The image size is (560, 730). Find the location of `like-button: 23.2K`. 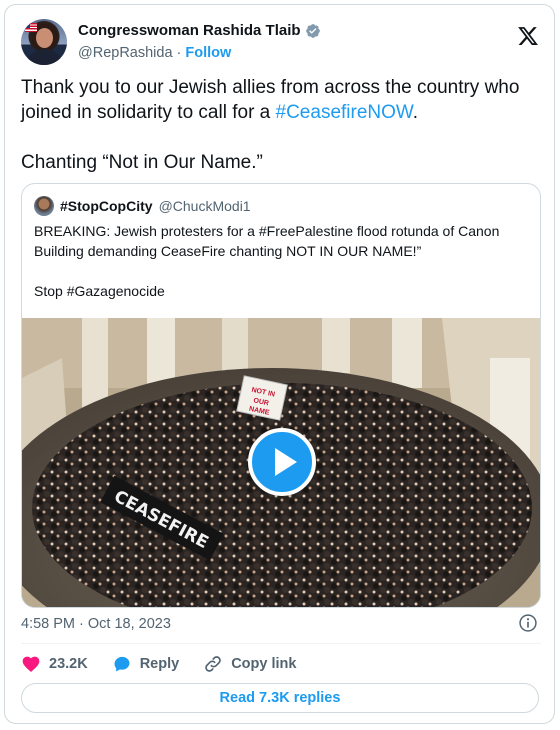

like-button: 23.2K is located at coordinates (54, 664).